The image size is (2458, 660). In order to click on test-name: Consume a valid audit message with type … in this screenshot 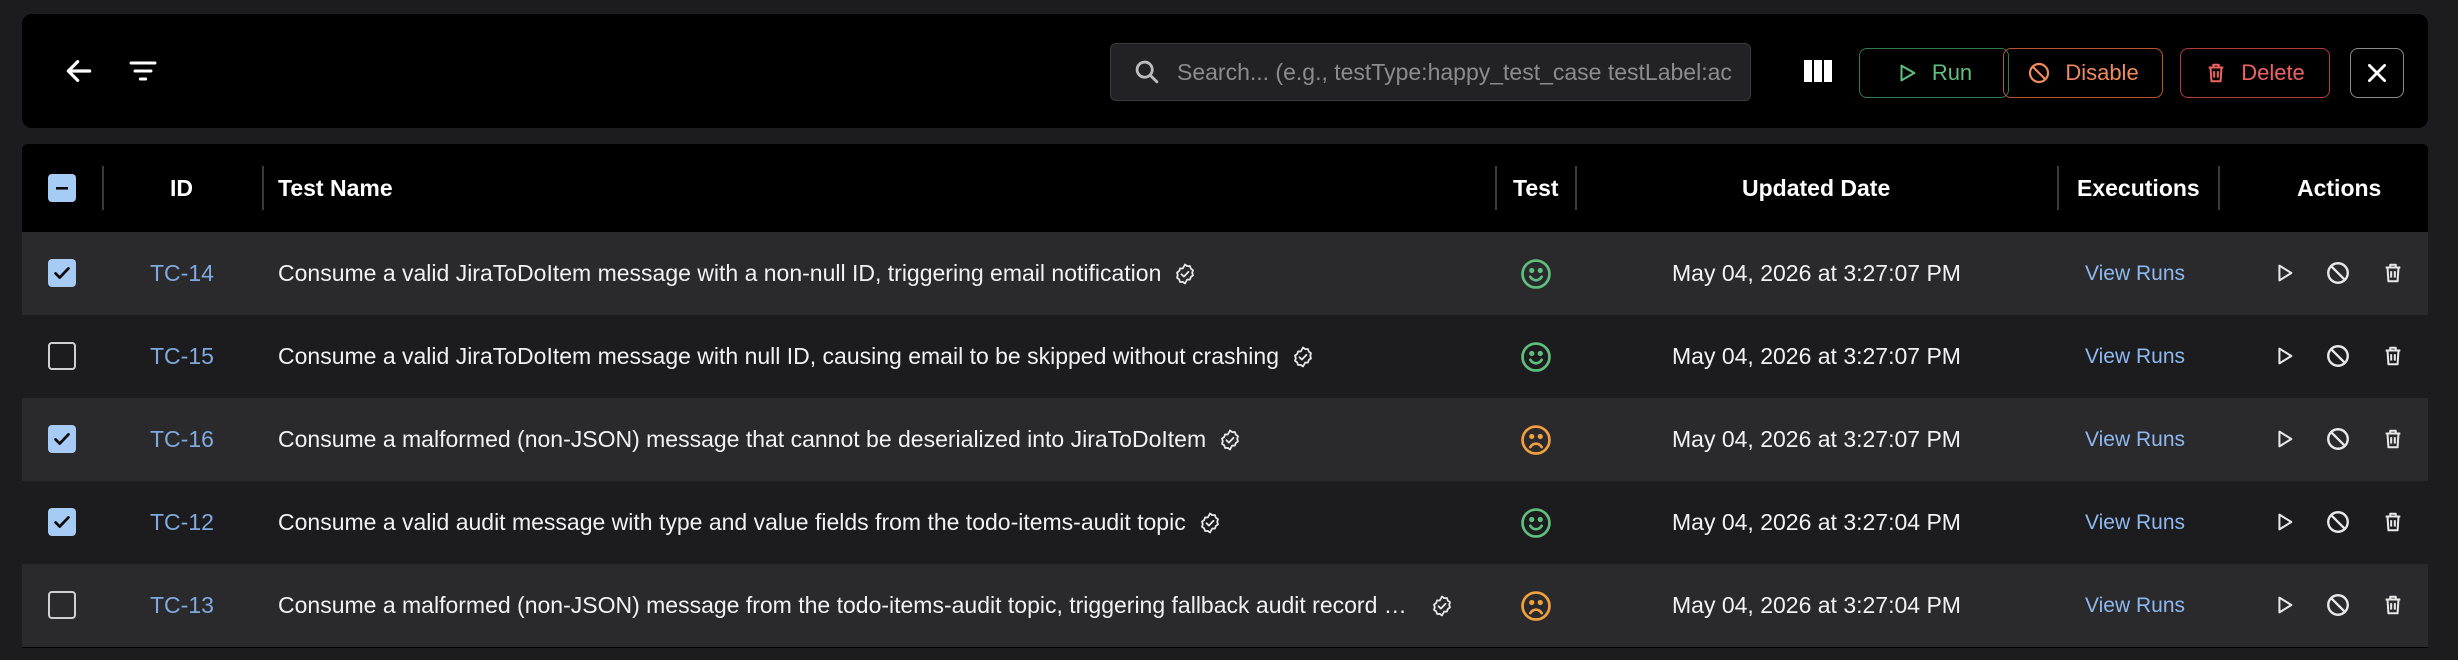, I will do `click(732, 522)`.